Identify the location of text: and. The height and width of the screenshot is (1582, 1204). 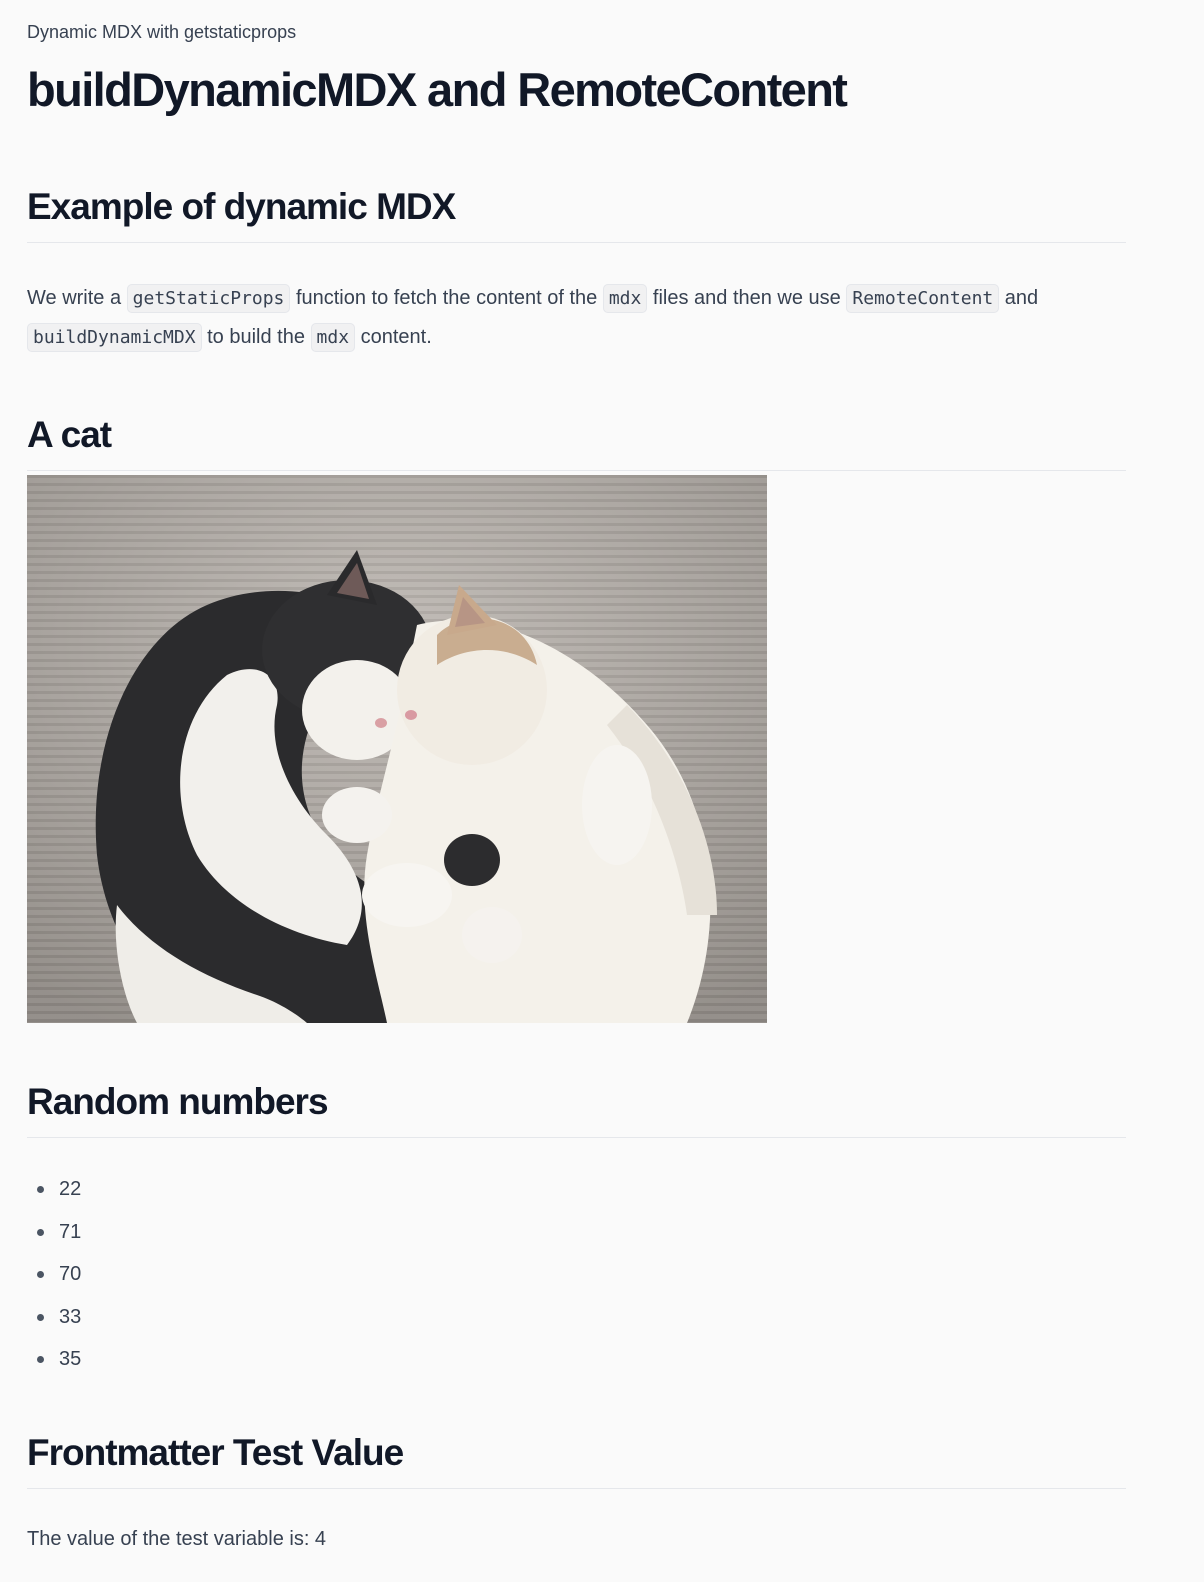
(1019, 298).